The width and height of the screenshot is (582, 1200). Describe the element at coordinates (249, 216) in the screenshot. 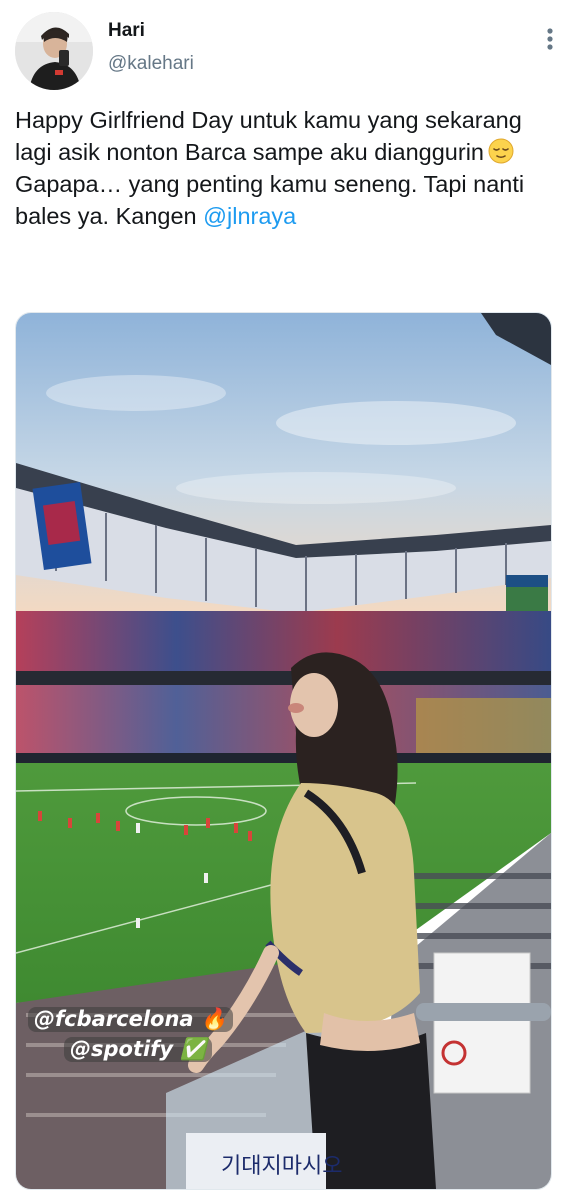

I see `mention-link: @jlnraya` at that location.